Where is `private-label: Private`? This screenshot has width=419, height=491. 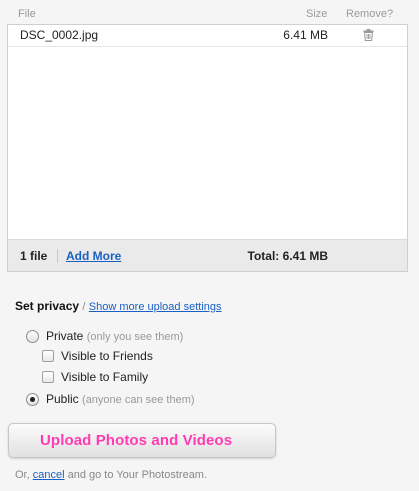
private-label: Private is located at coordinates (65, 336).